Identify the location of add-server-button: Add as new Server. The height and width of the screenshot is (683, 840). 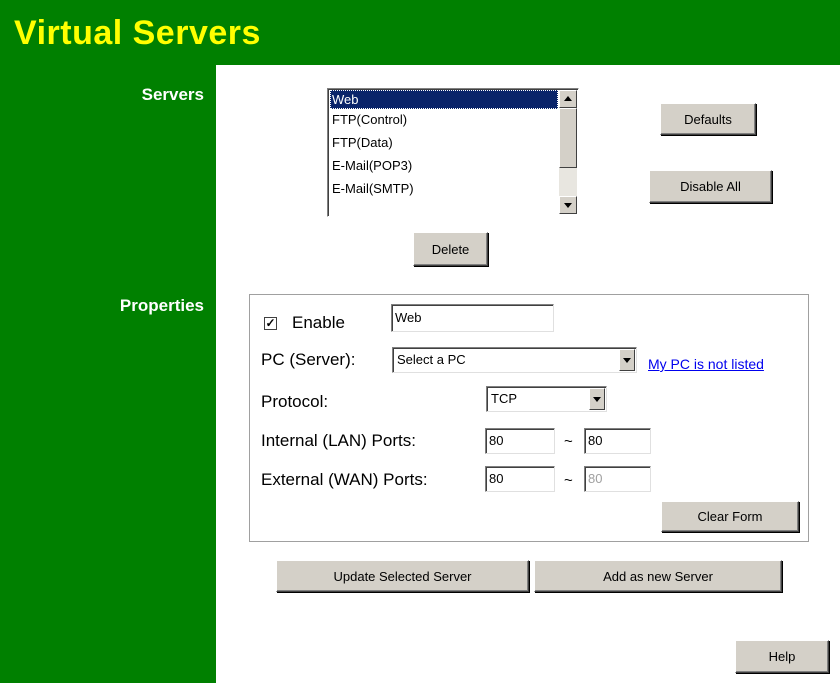
(658, 576).